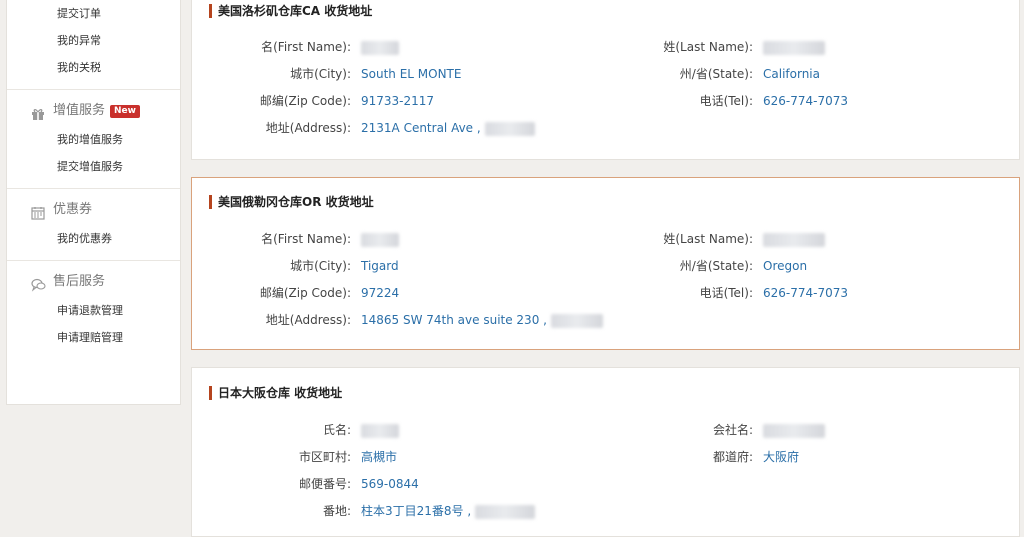 This screenshot has width=1024, height=537. I want to click on panel-title: 日本大阪仓库 收货地址, so click(275, 393).